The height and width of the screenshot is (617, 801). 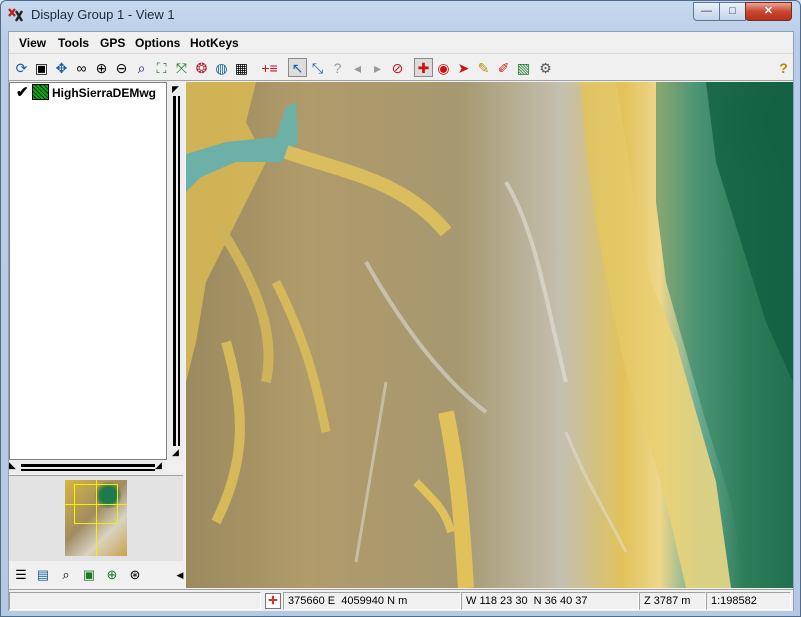 I want to click on menu-view: View, so click(x=32, y=43).